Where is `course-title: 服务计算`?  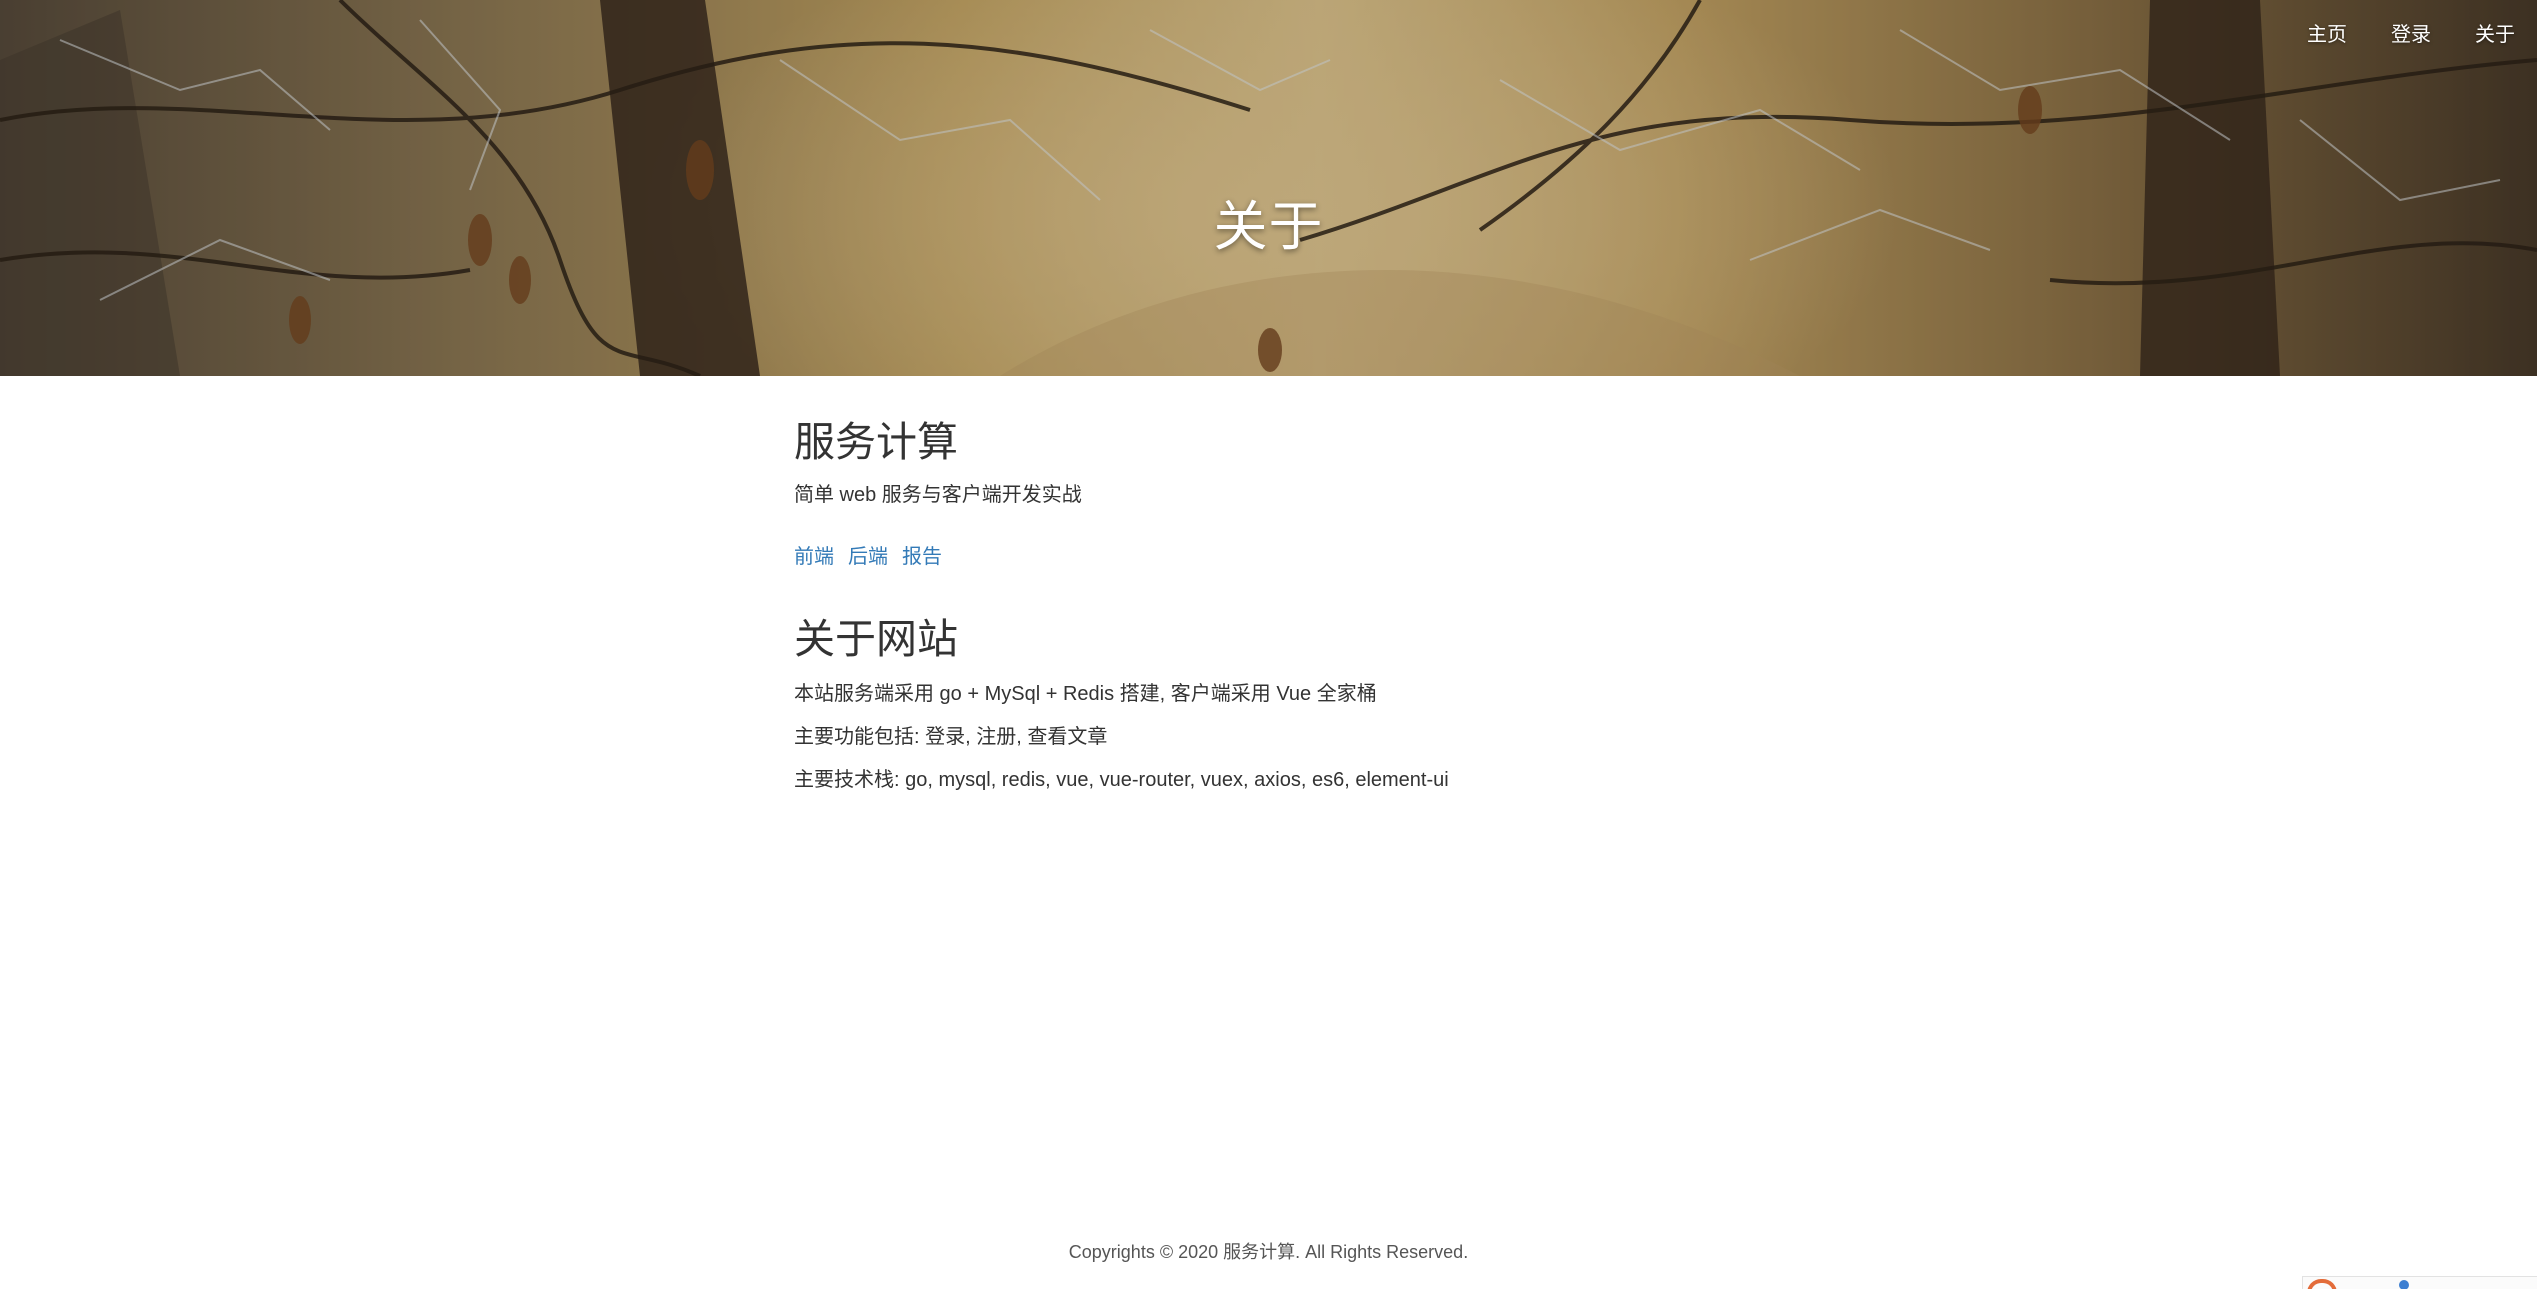 course-title: 服务计算 is located at coordinates (876, 442).